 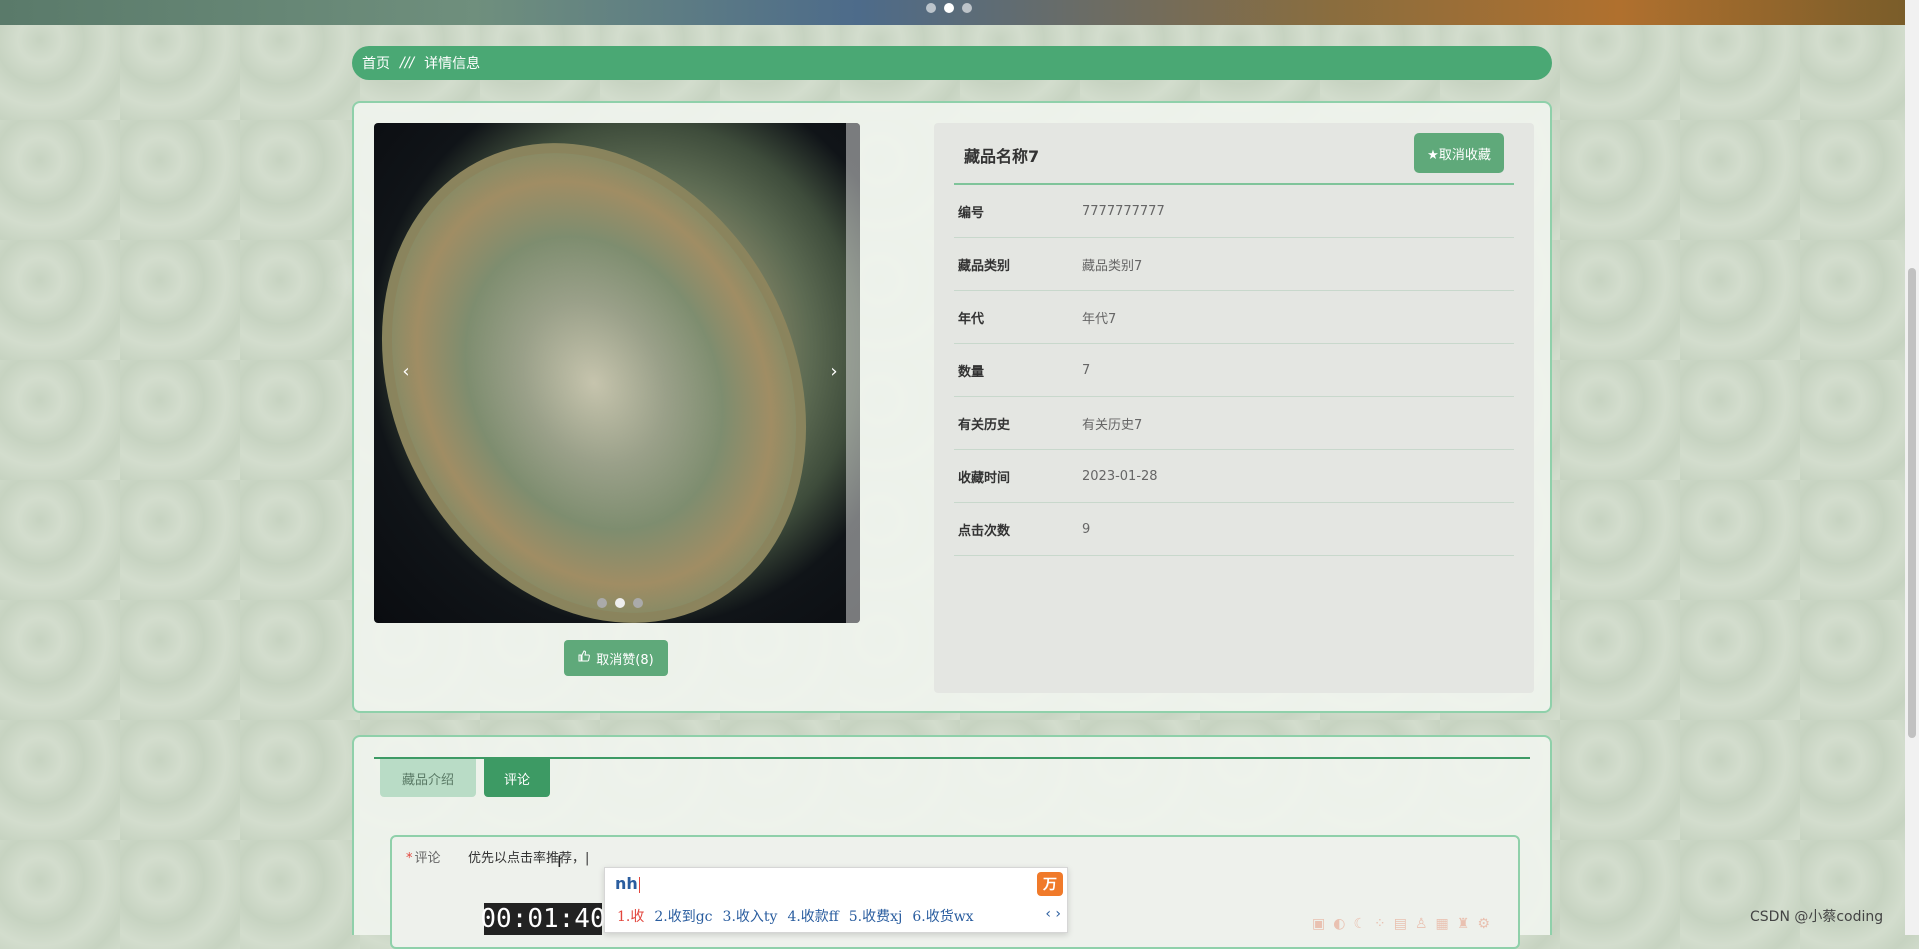 I want to click on ime-toolbar-moon-icon: ☾, so click(x=1359, y=924).